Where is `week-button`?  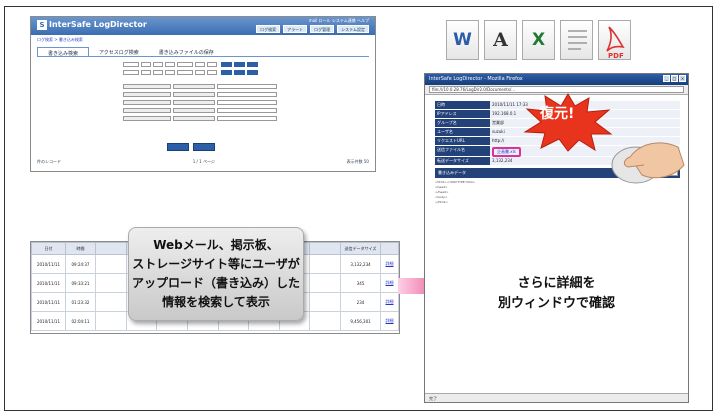
week-button is located at coordinates (252, 64).